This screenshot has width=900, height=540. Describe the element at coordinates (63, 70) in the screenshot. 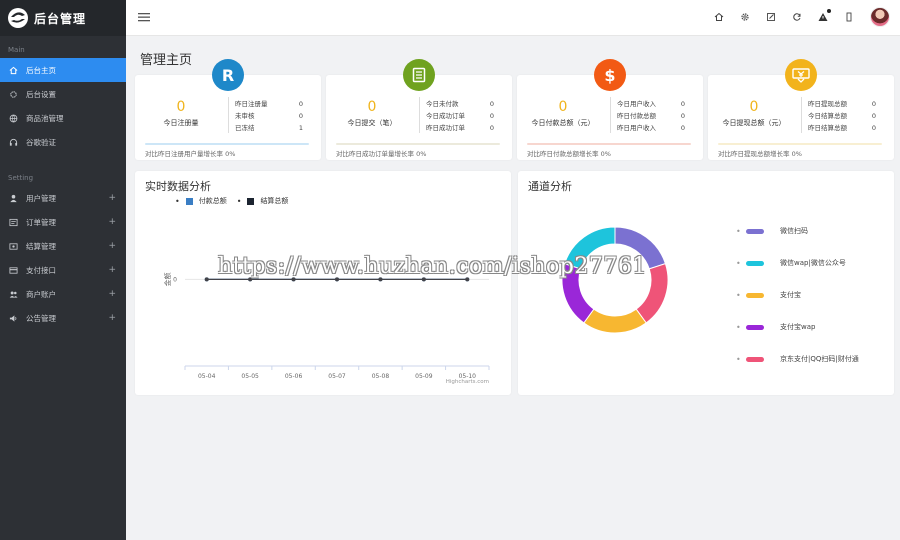

I see `sidebar-item-0-0: 后台主页` at that location.